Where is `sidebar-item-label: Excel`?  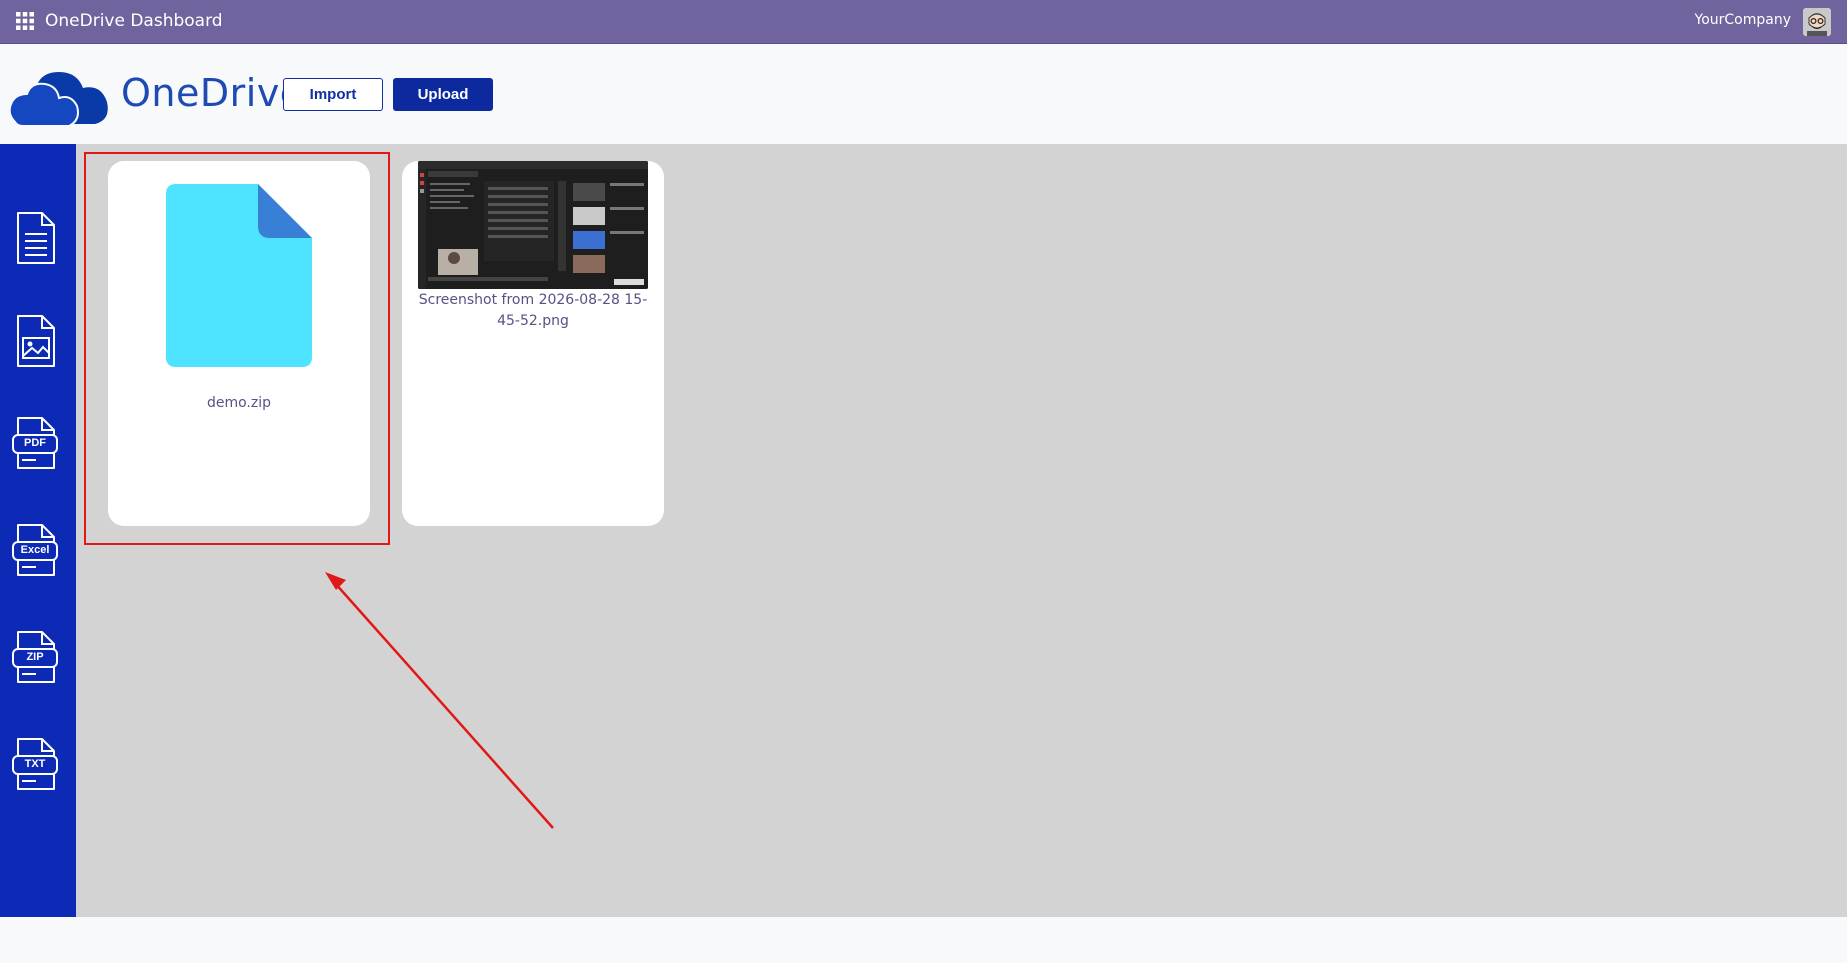 sidebar-item-label: Excel is located at coordinates (35, 550).